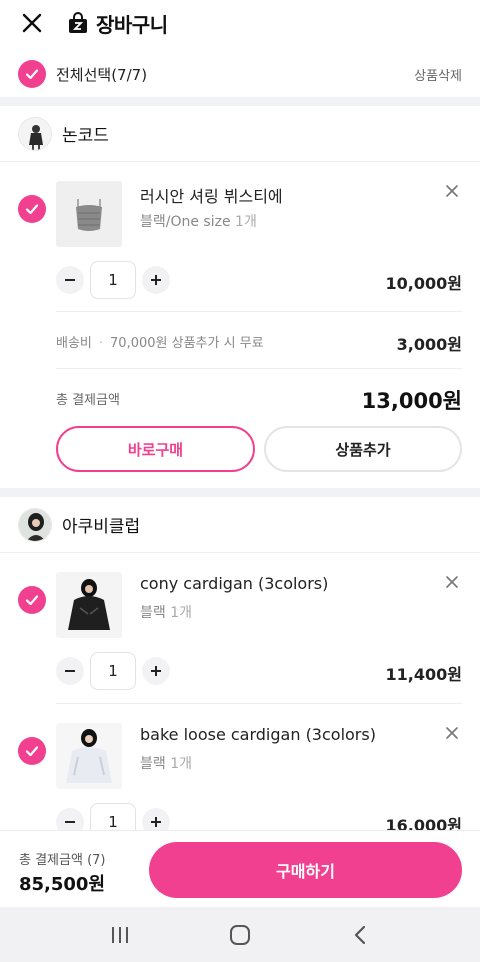 Image resolution: width=480 pixels, height=962 pixels. I want to click on product-option: 블랙/One size 1개, so click(198, 222).